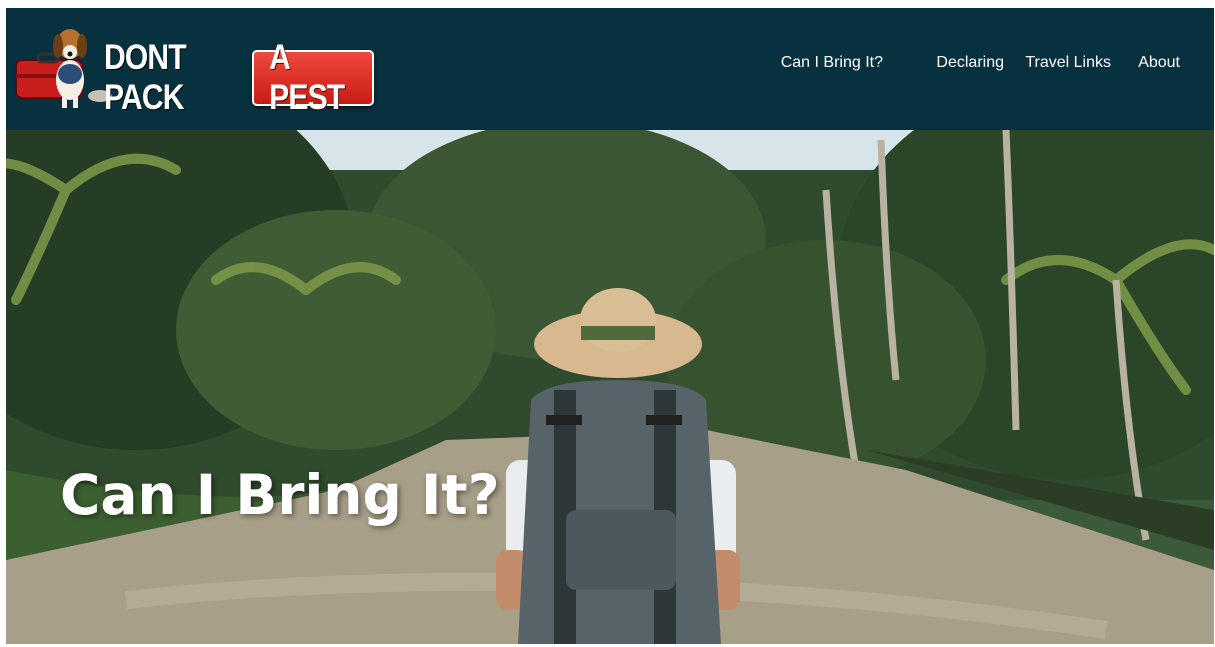  Describe the element at coordinates (307, 77) in the screenshot. I see `logo-text-a-pest: A PEST` at that location.